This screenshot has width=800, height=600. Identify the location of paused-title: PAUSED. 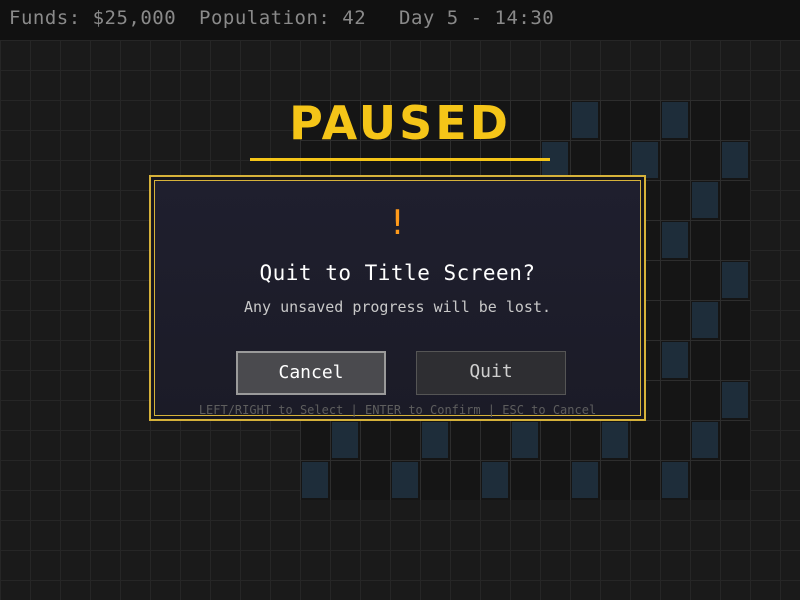
(400, 123).